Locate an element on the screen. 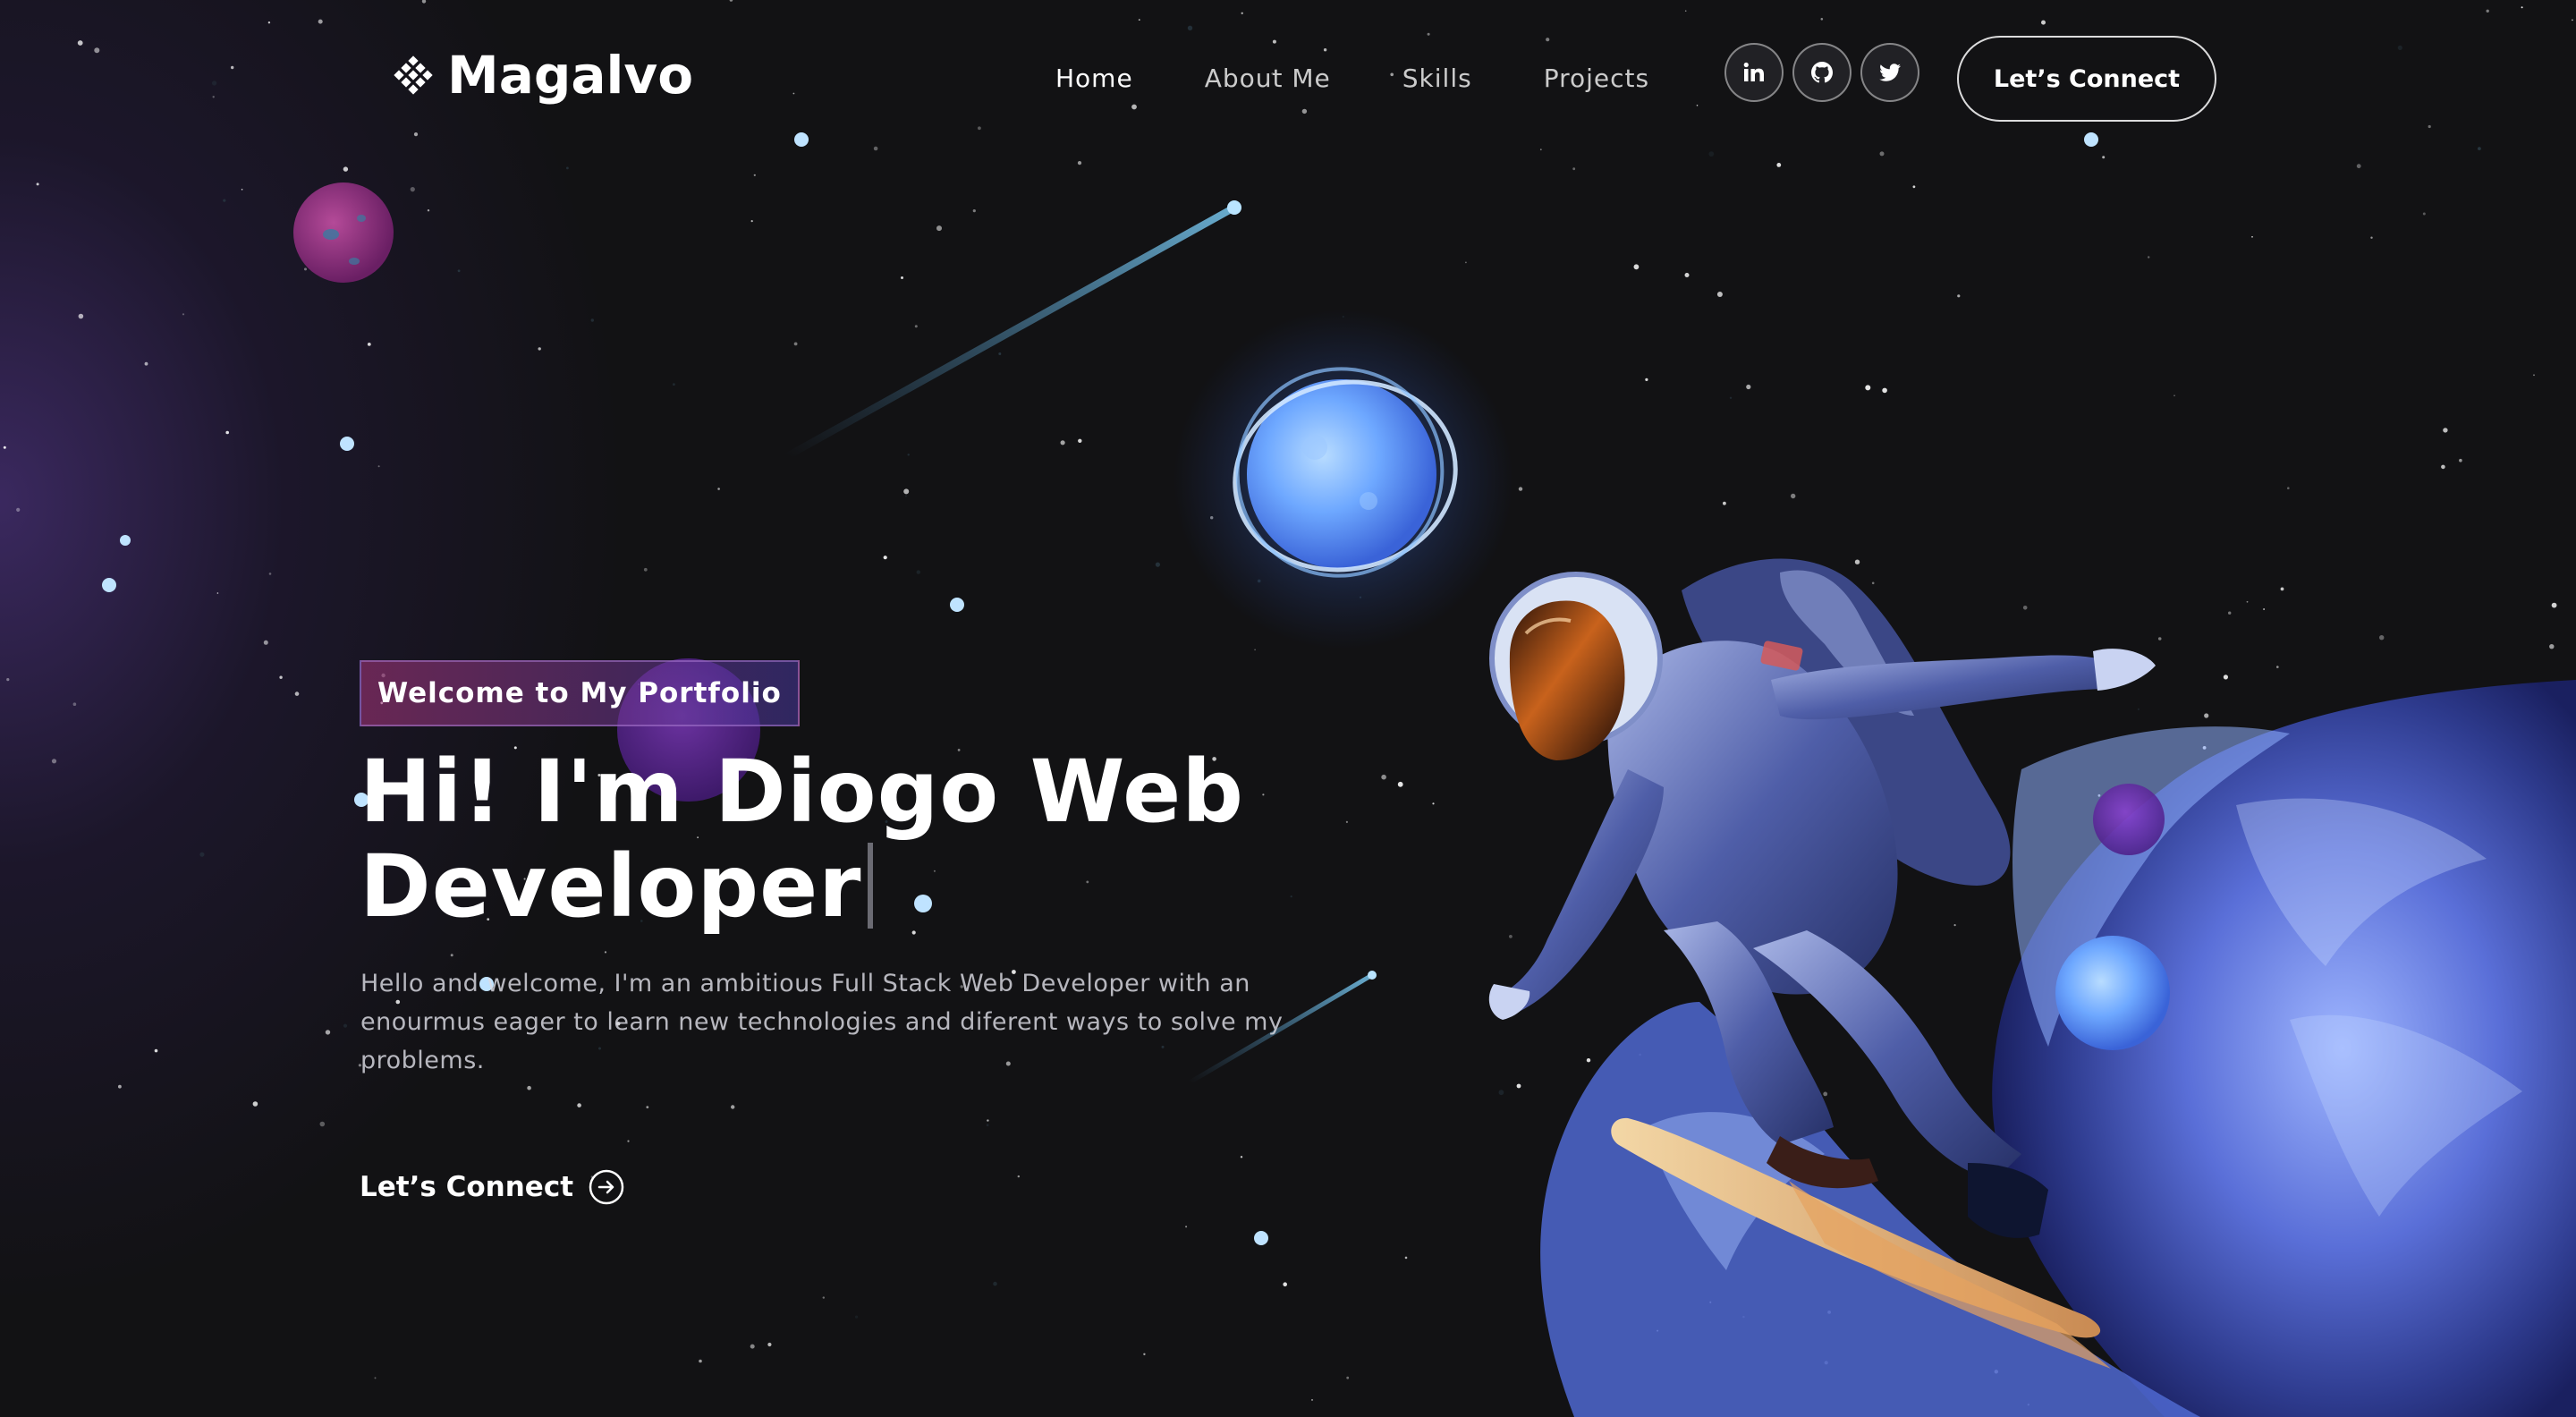 This screenshot has width=2576, height=1417. hero-headline: Hi! I'm Diogo Web Developer is located at coordinates (851, 839).